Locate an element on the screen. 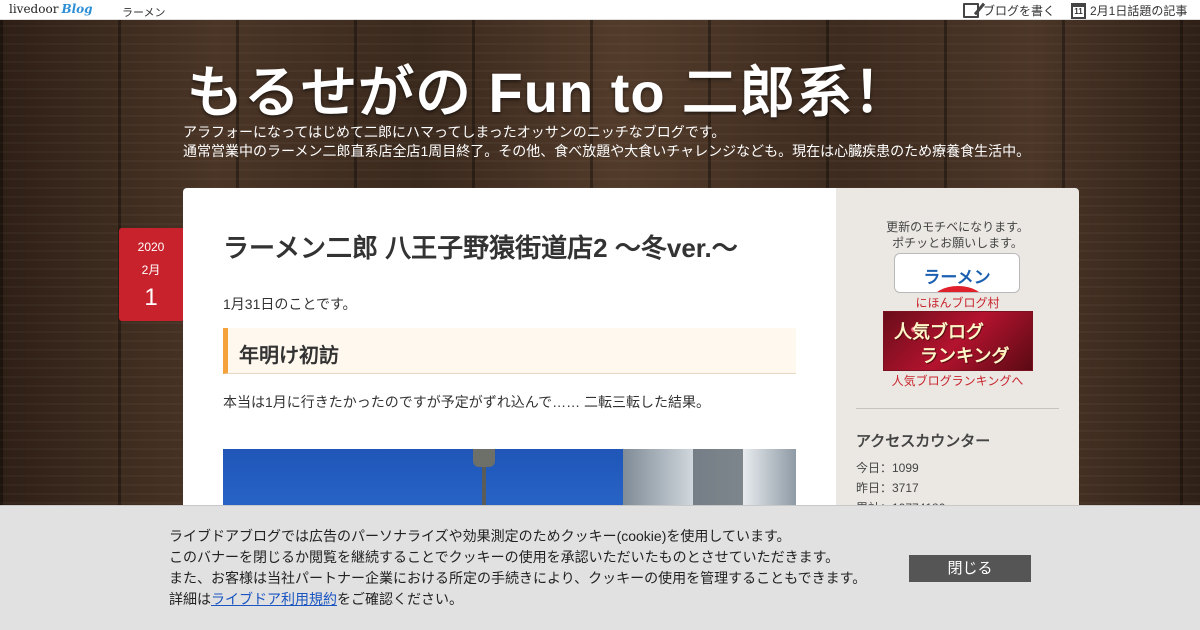  article-paragraph: 本当は1月に行きたかったのですが予定がずれ込んで…… 二転三転した結果。 is located at coordinates (466, 402).